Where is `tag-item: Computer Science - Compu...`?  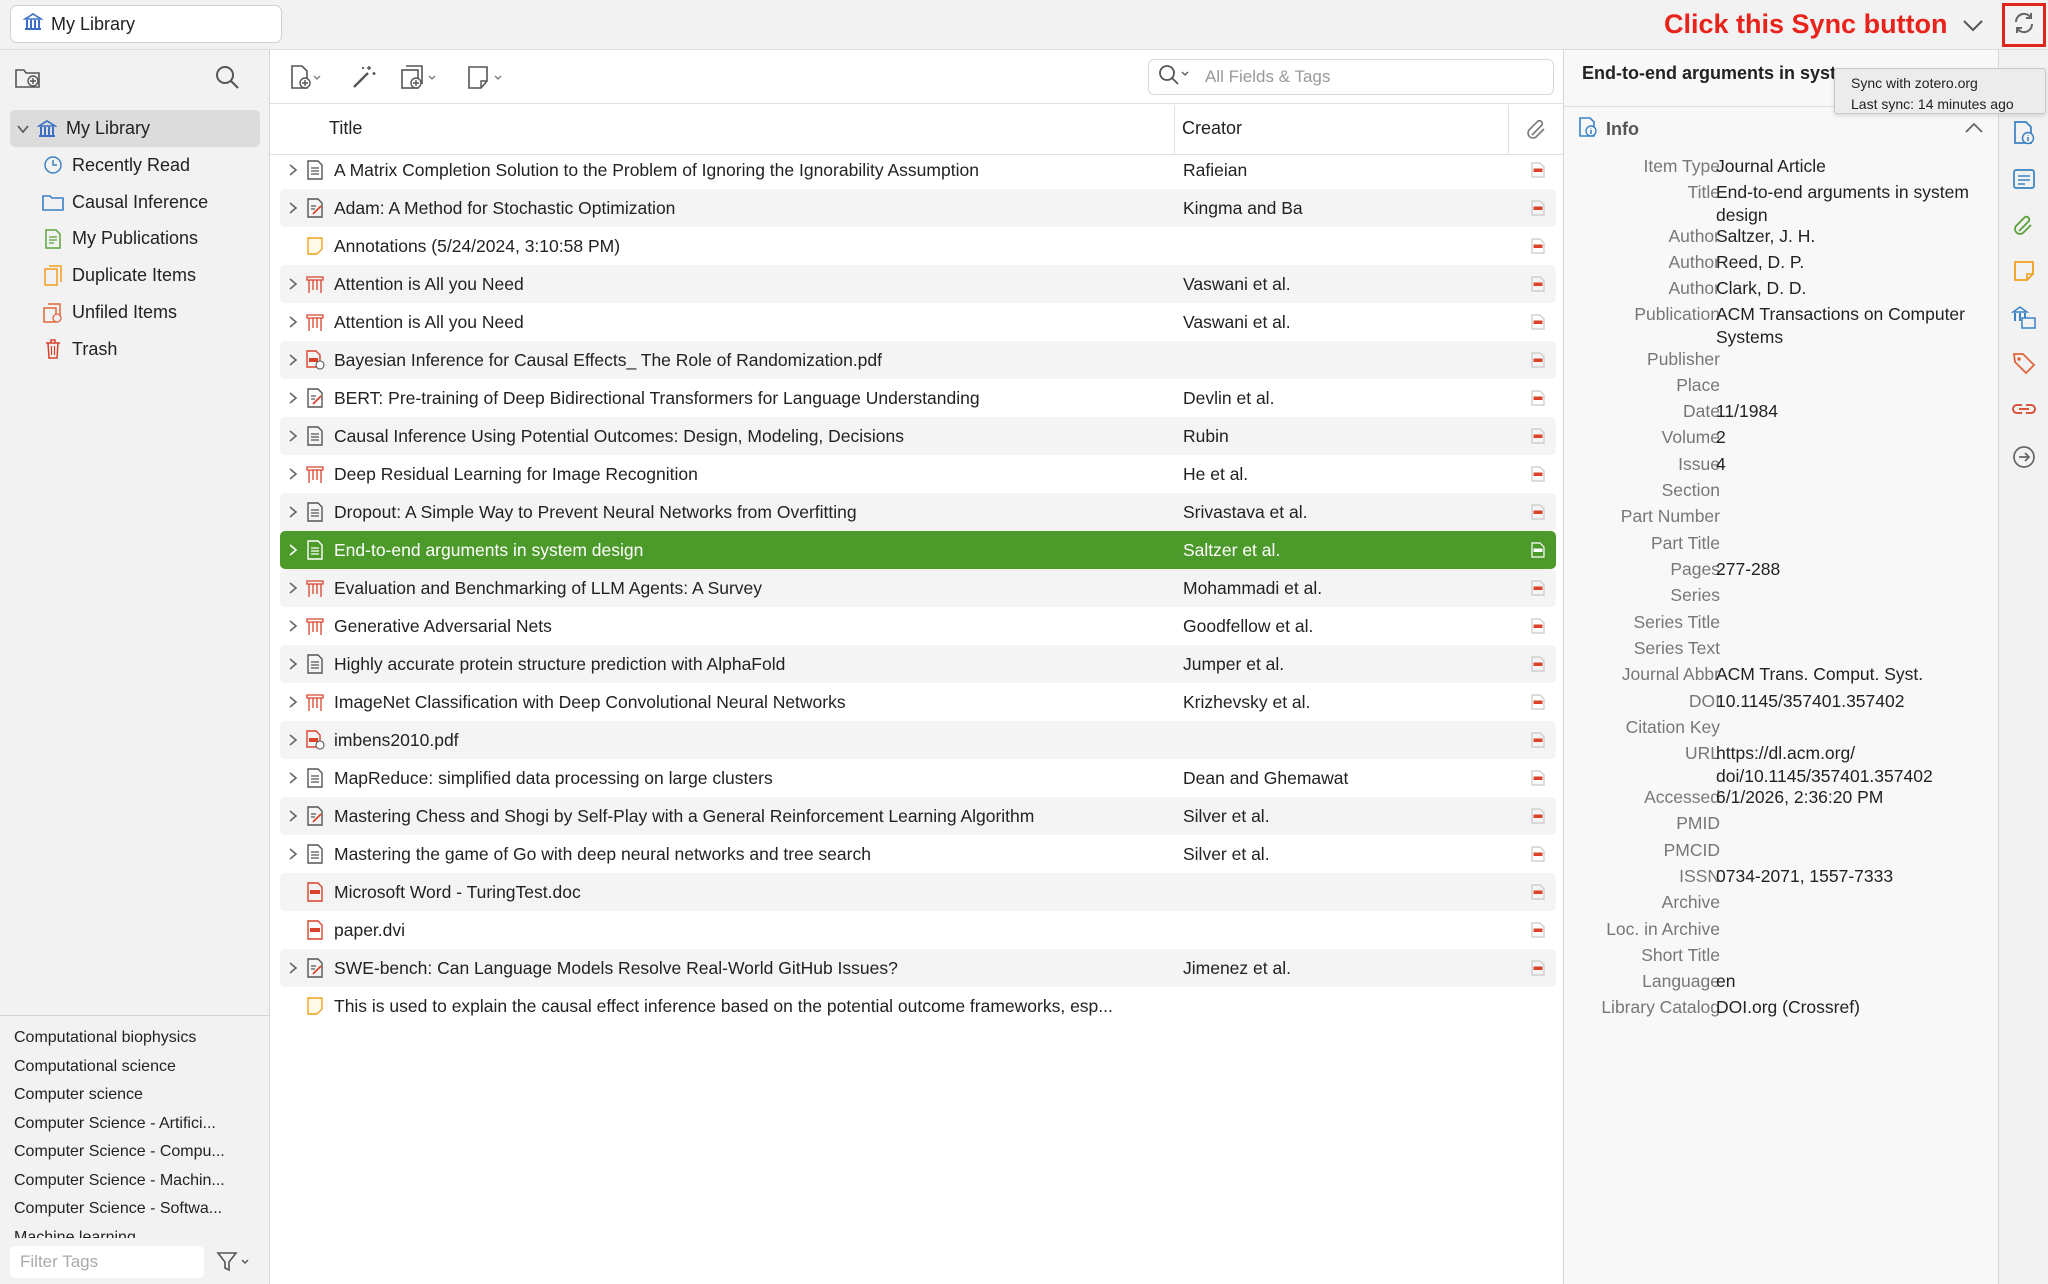
tag-item: Computer Science - Compu... is located at coordinates (135, 1152).